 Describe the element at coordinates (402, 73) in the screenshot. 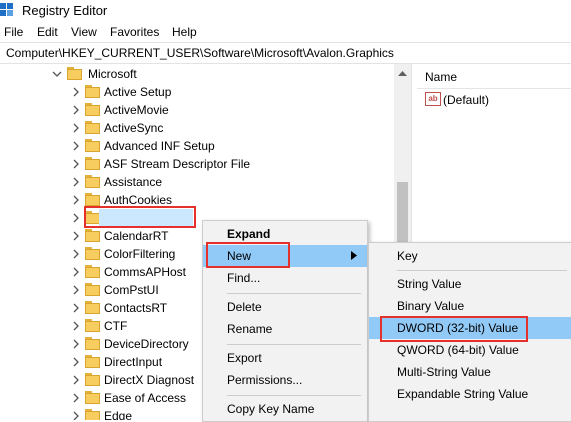

I see `scroll-up-icon` at that location.